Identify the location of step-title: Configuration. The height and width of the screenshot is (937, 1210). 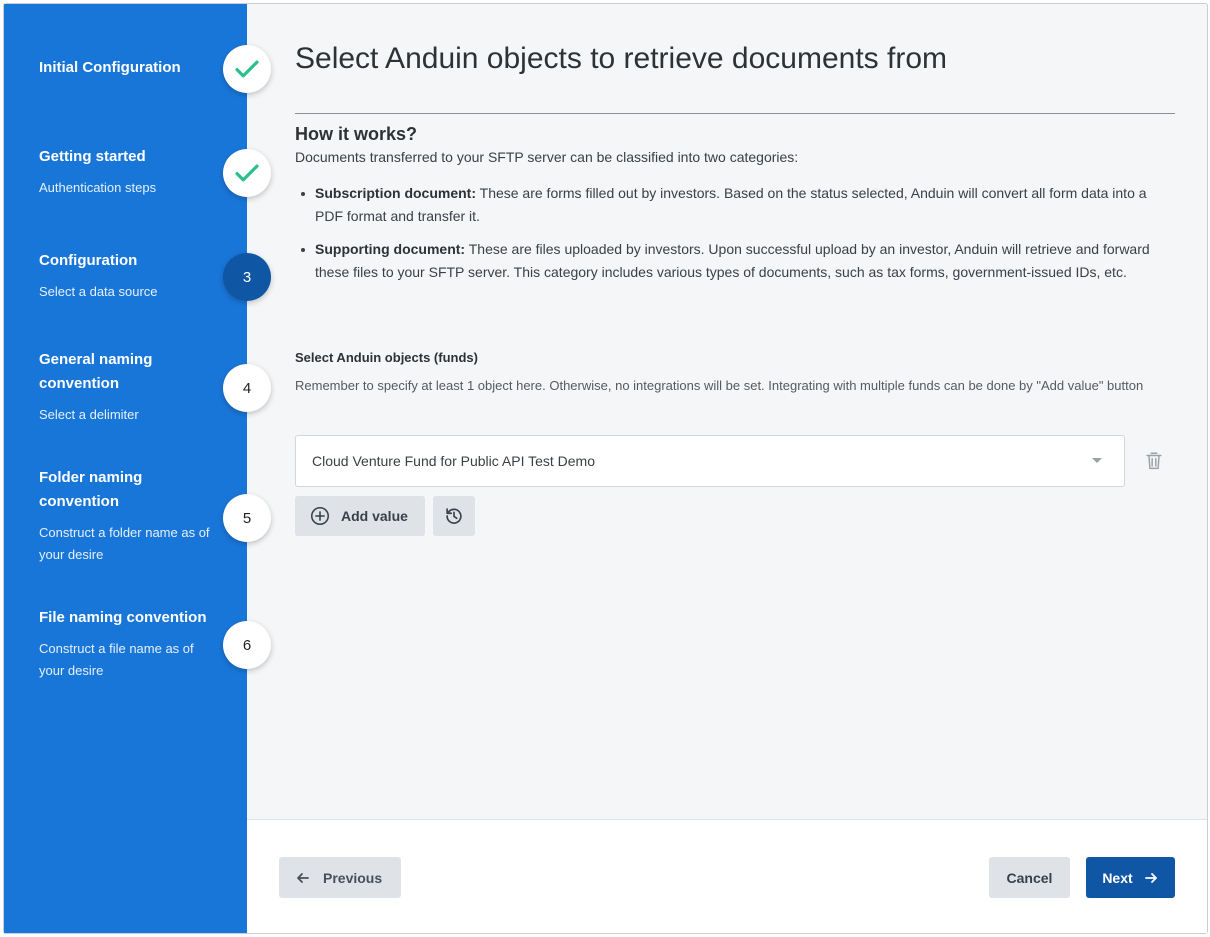
(88, 260).